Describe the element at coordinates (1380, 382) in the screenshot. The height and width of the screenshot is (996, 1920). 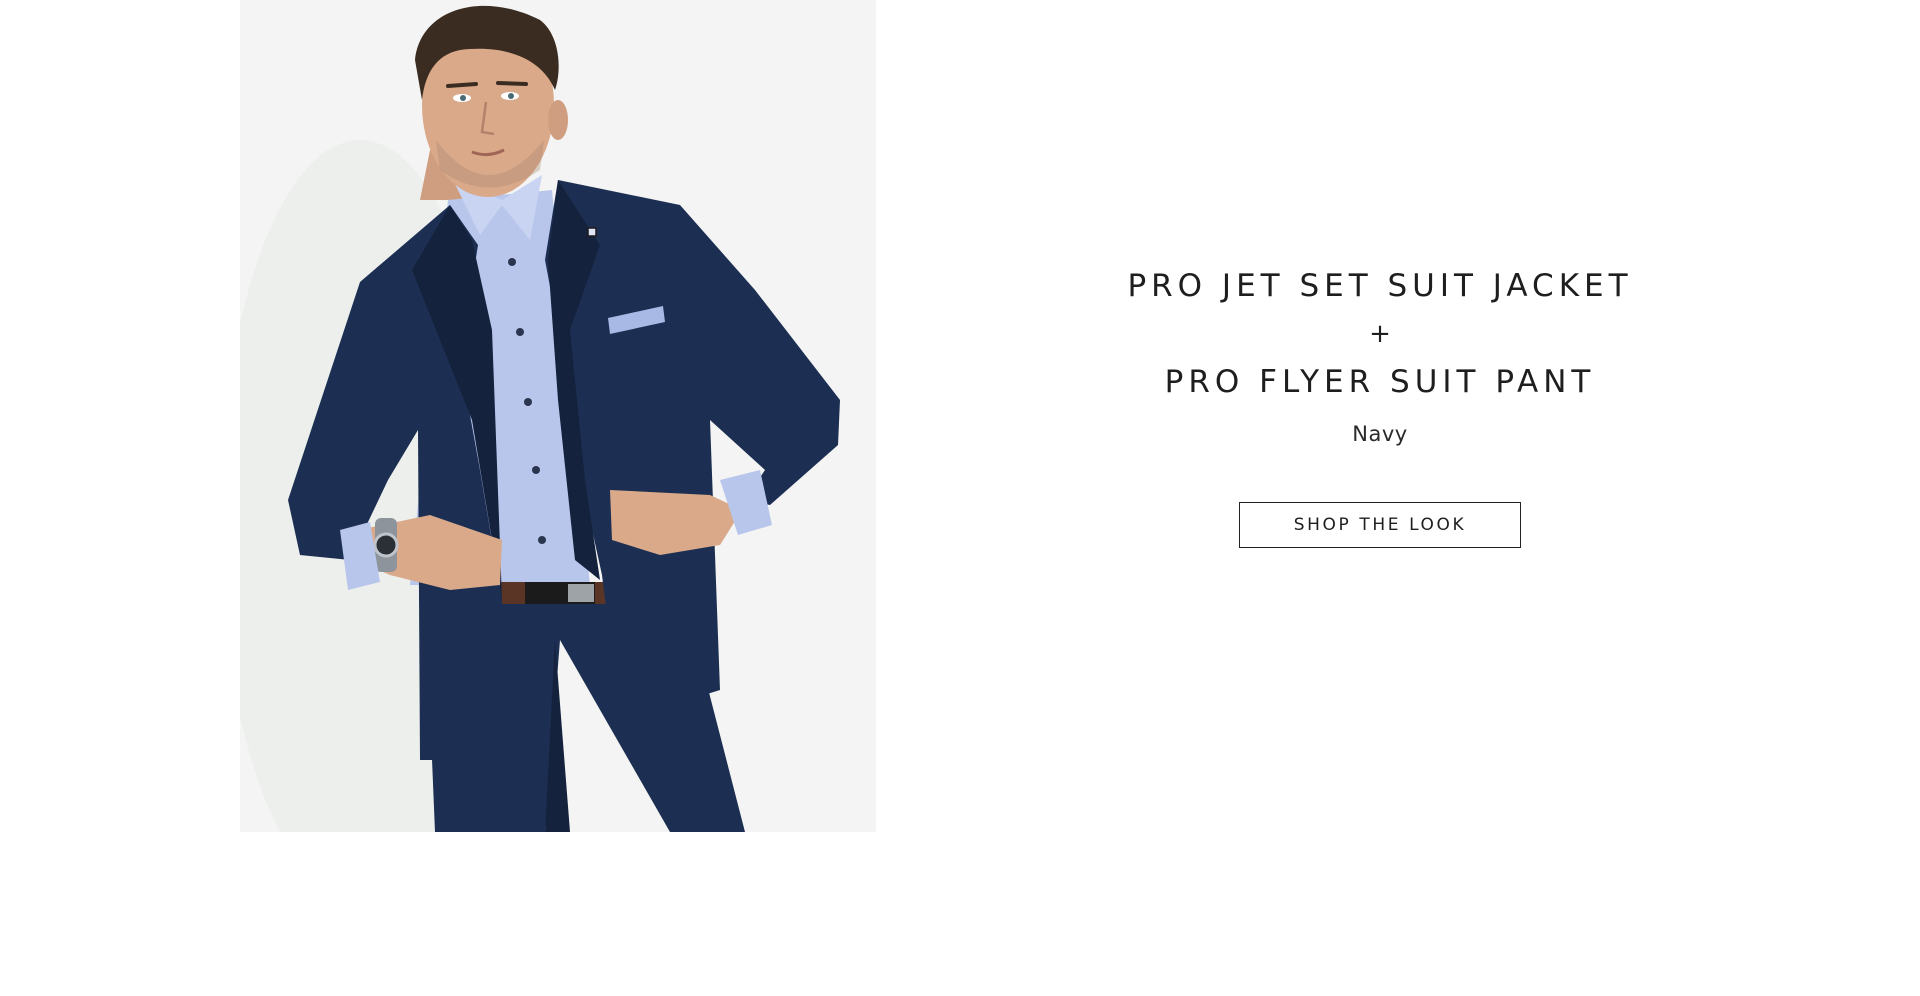
I see `product-title-pant: PRO FLYER SUIT PANT` at that location.